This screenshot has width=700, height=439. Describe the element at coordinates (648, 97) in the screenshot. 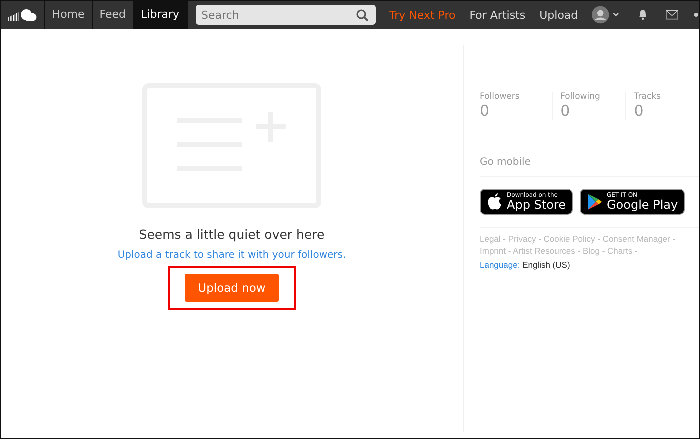

I see `stat-label: Tracks` at that location.